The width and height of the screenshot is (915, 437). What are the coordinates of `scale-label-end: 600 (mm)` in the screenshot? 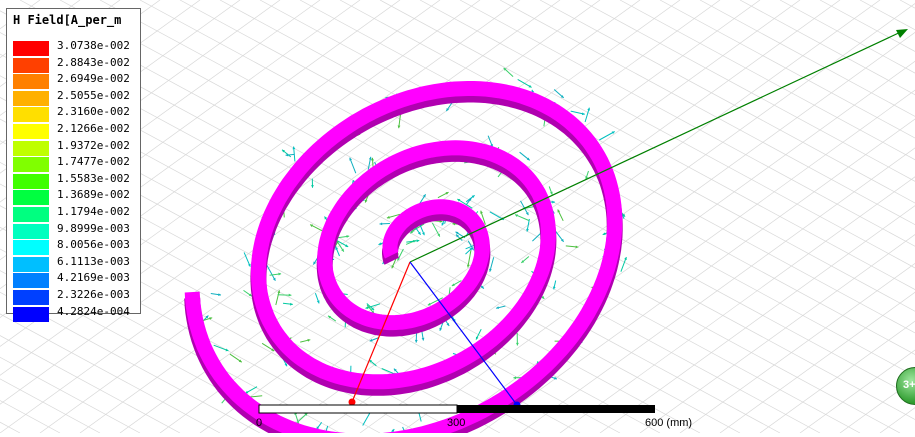 It's located at (668, 423).